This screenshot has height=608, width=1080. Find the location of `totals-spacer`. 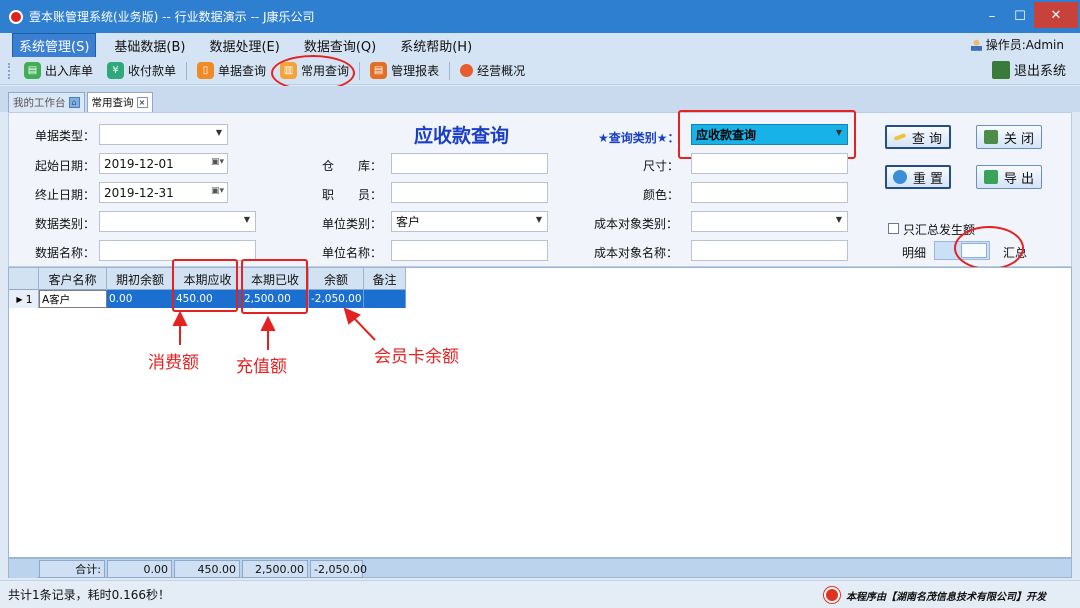

totals-spacer is located at coordinates (23, 569).